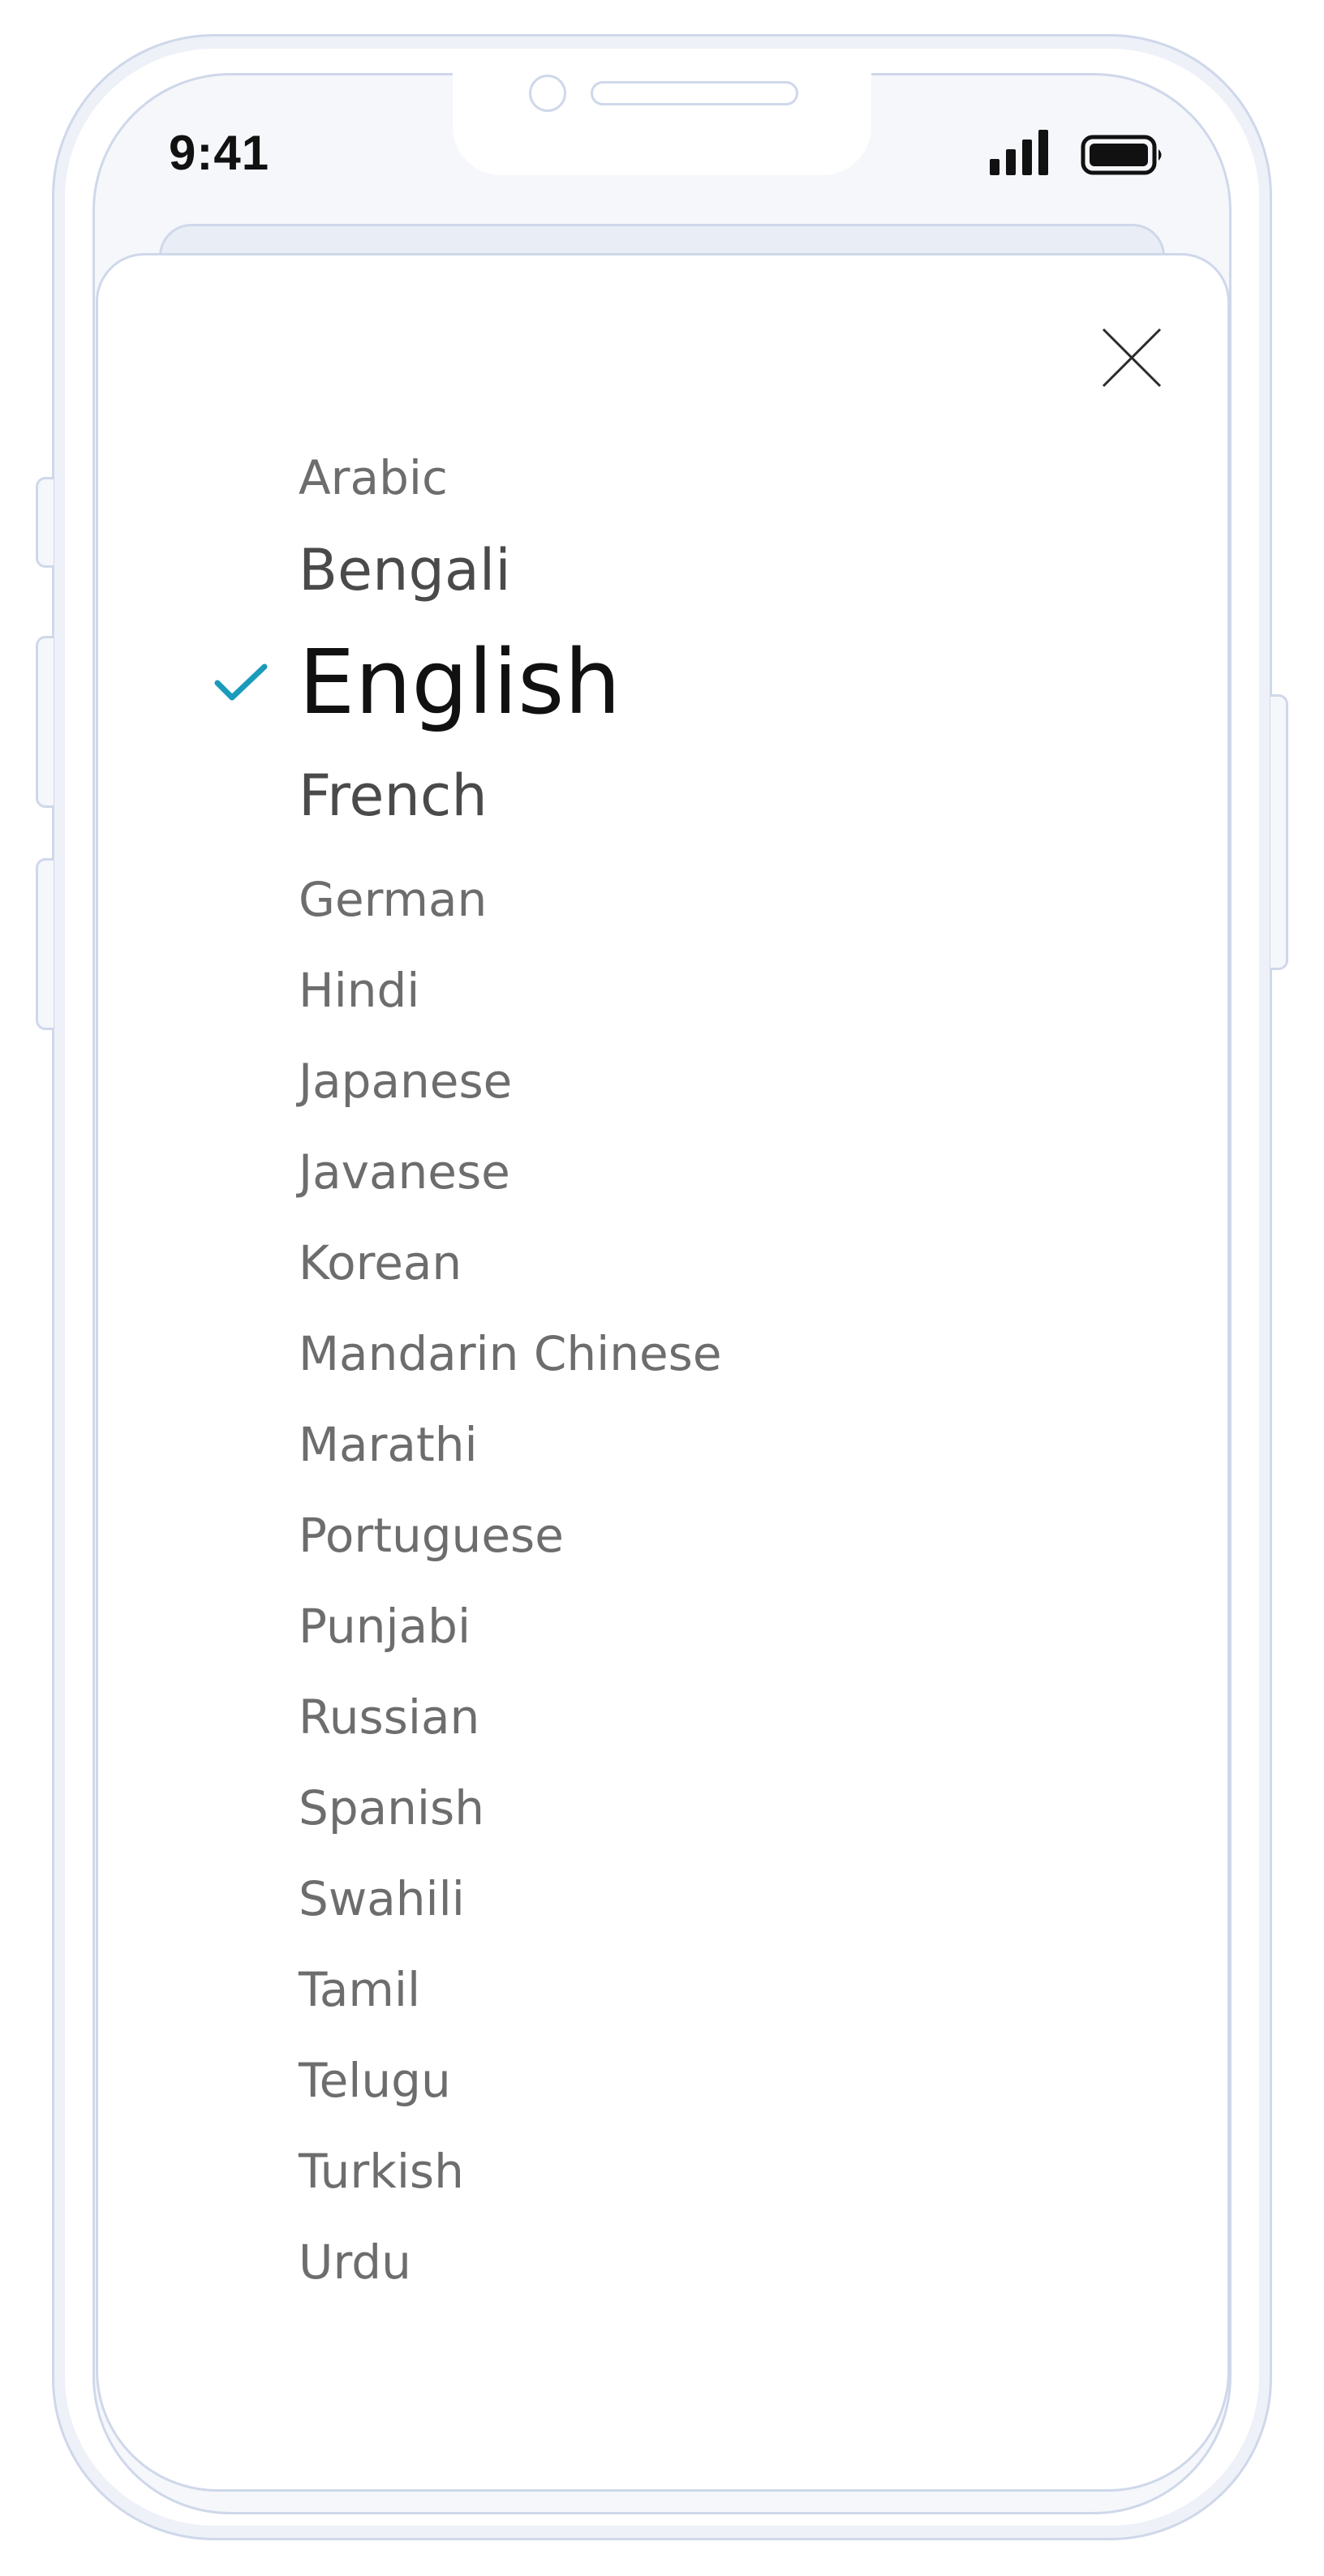 This screenshot has height=2576, width=1324. Describe the element at coordinates (405, 1081) in the screenshot. I see `language-option-japanese: Japanese` at that location.